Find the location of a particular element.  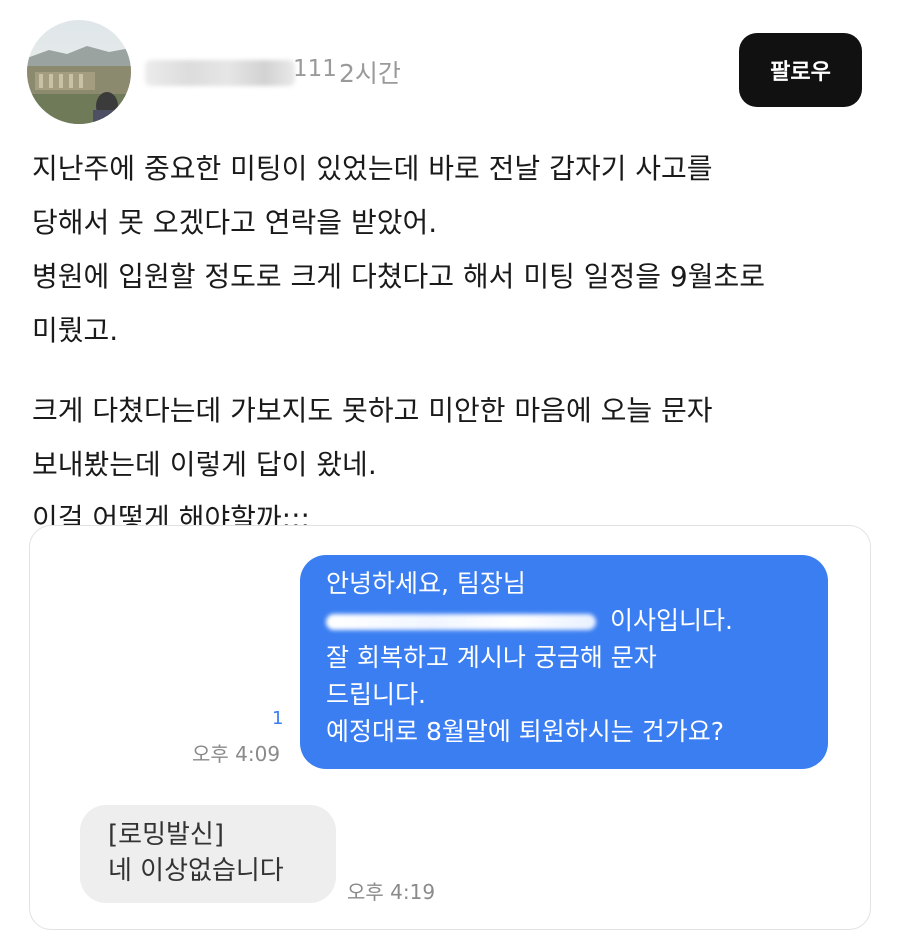

received-time: 오후 4:19 is located at coordinates (391, 892).